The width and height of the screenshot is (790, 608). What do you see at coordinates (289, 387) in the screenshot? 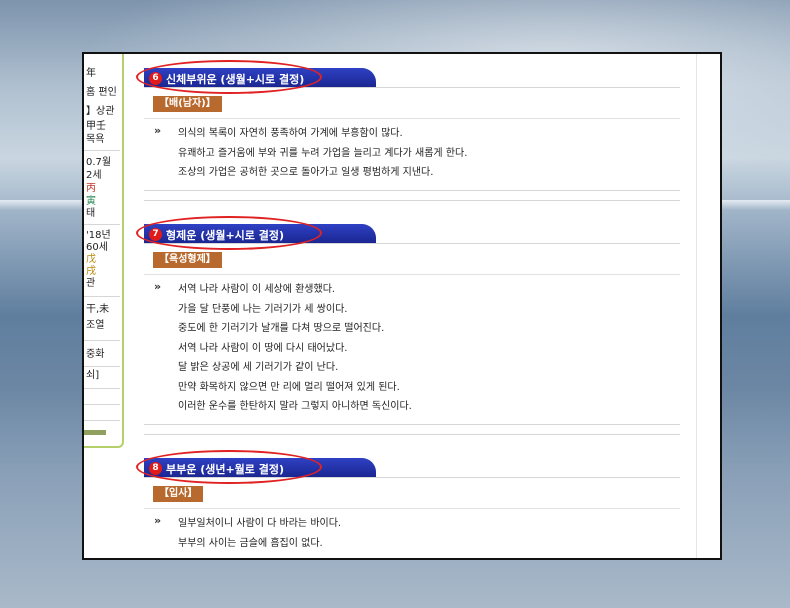
I see `fortune-line: 만약 화목하지 않으면 만 리에 멀리 떨어져 있게 된다.` at bounding box center [289, 387].